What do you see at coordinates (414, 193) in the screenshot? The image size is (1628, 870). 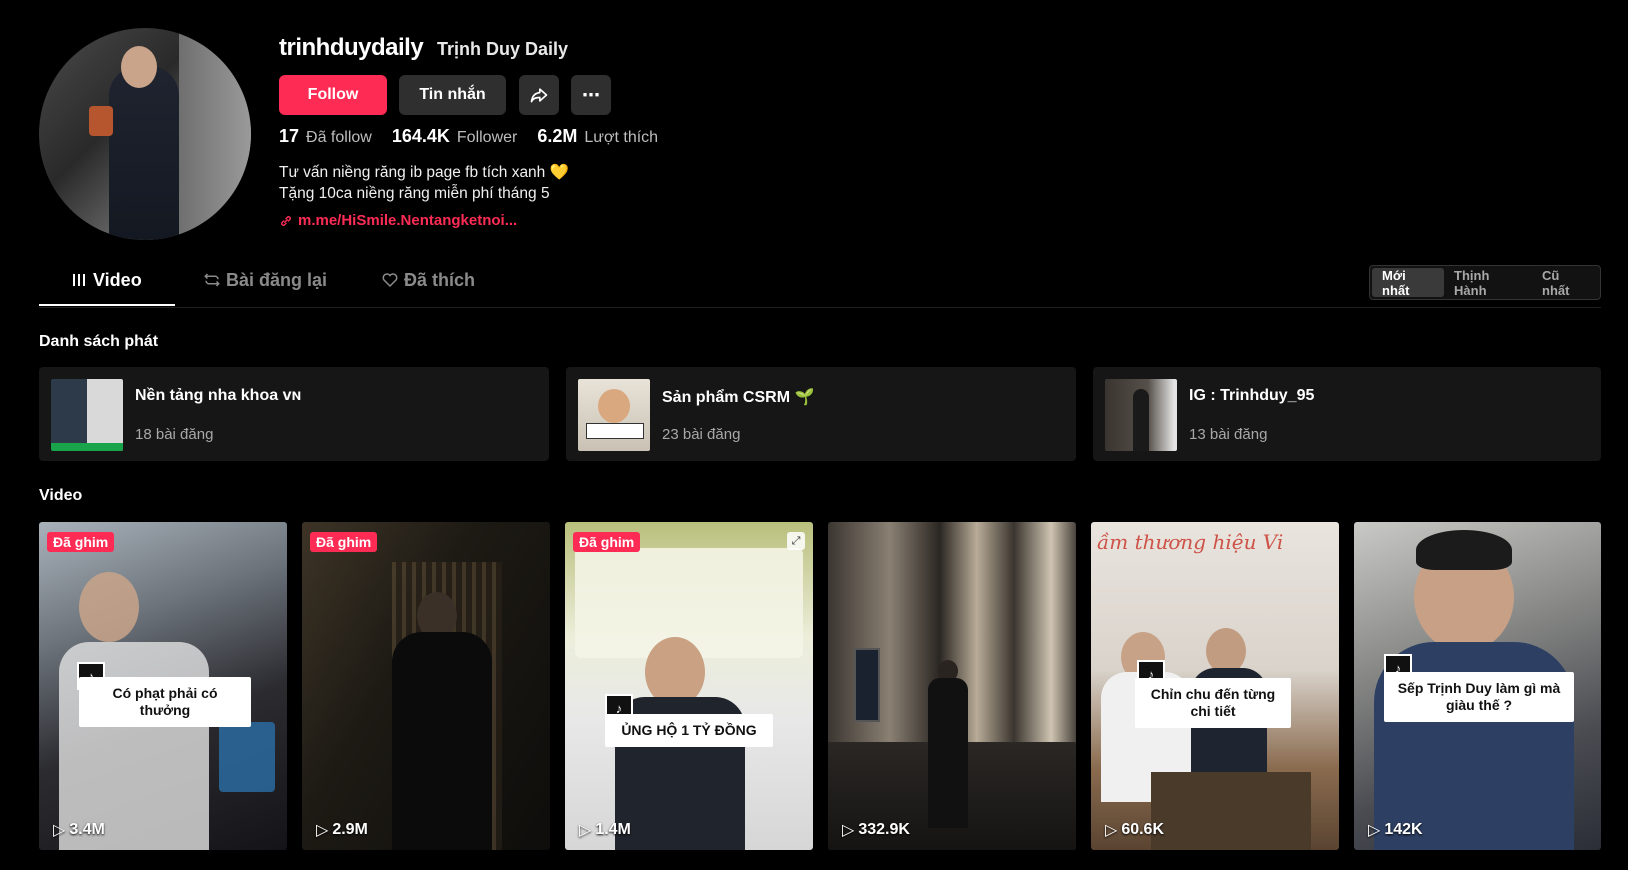 I see `bio-line: Tặng 10ca niềng răng miễn phí tháng 5` at bounding box center [414, 193].